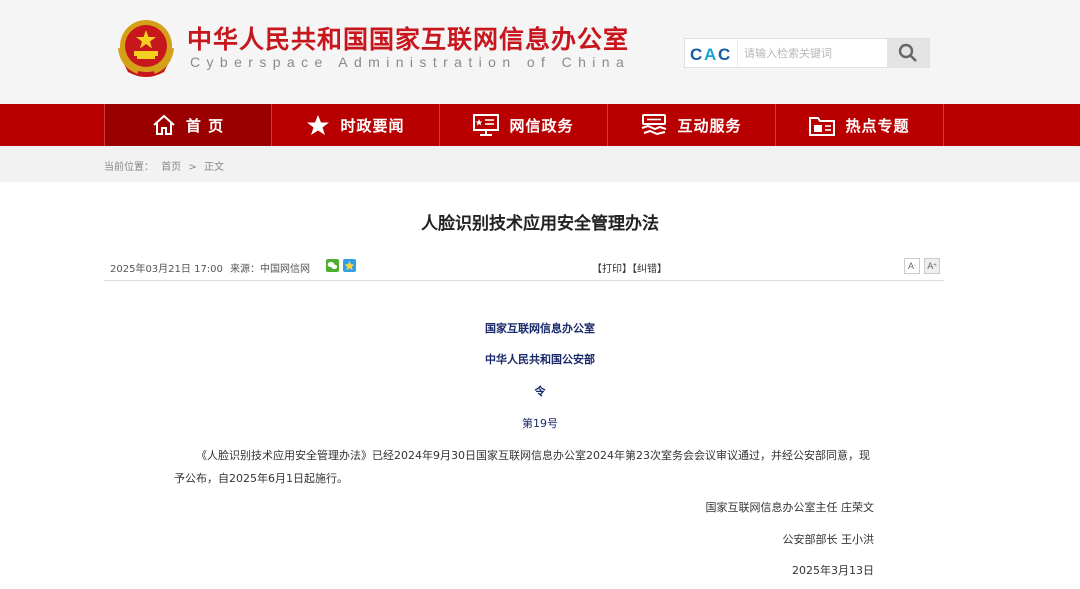 Image resolution: width=1080 pixels, height=589 pixels. I want to click on nav-item-news: 时政要闻, so click(356, 125).